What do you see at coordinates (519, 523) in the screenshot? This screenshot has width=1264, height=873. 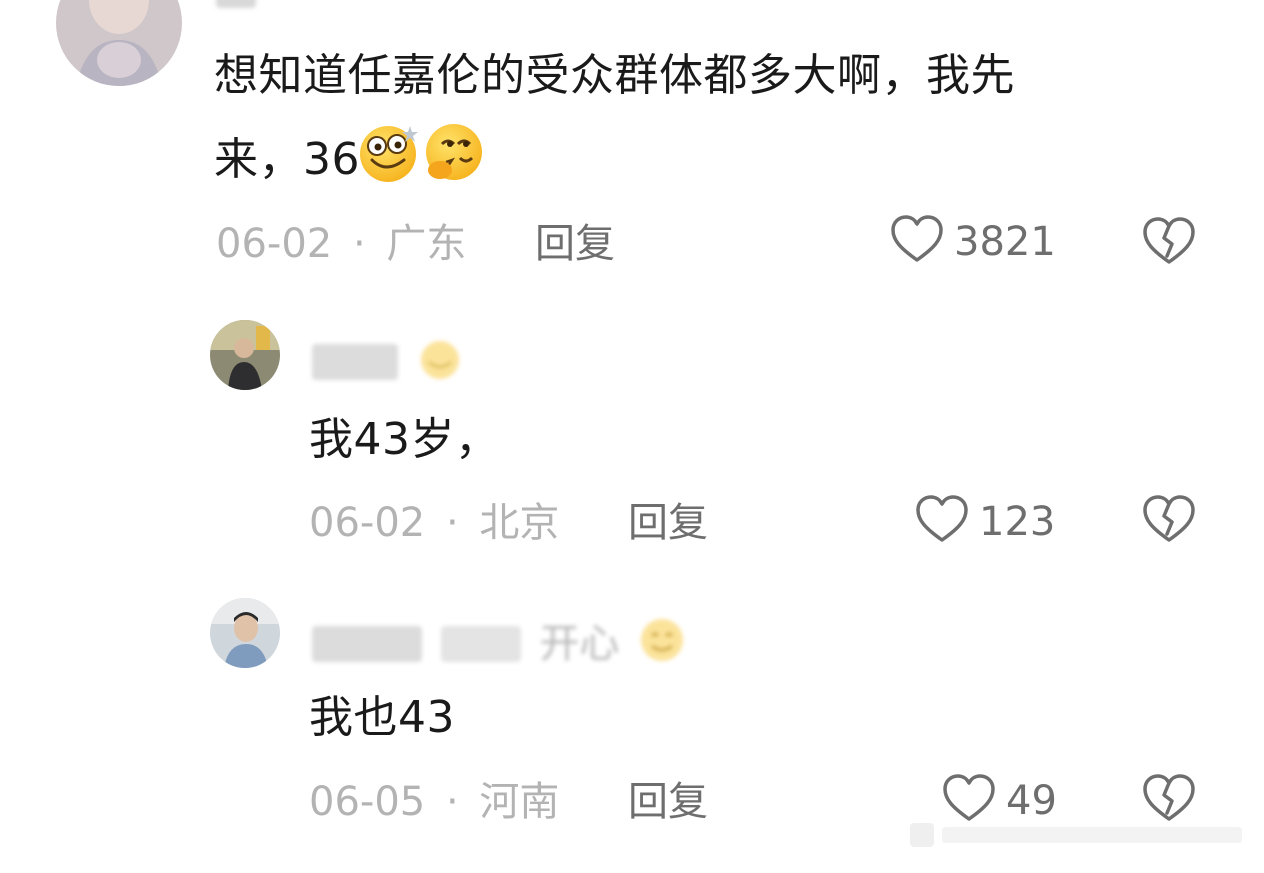 I see `comment-location: 北京` at bounding box center [519, 523].